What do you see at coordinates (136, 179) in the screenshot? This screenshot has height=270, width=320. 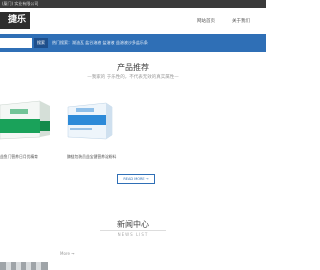 I see `read-more-button: READ MORE →` at bounding box center [136, 179].